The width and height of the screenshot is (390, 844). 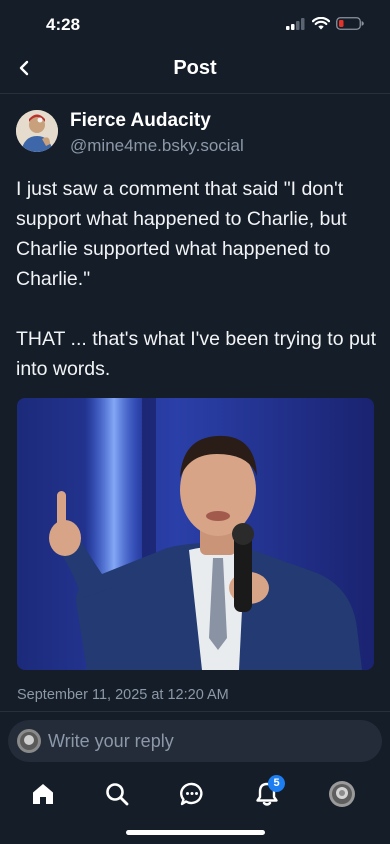 I want to click on author-name: Fierce Audacity, so click(x=140, y=121).